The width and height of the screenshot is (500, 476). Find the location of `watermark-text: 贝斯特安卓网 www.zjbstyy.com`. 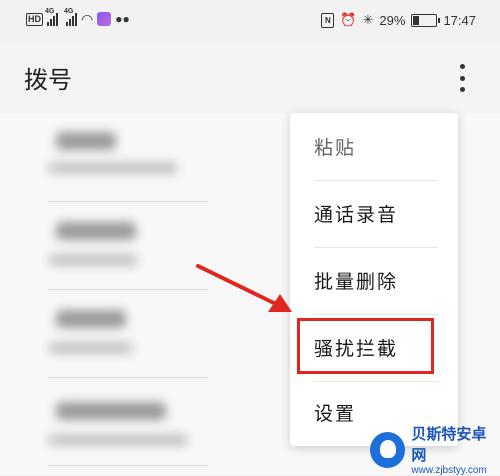

watermark-text: 贝斯特安卓网 www.zjbstyy.com is located at coordinates (455, 449).